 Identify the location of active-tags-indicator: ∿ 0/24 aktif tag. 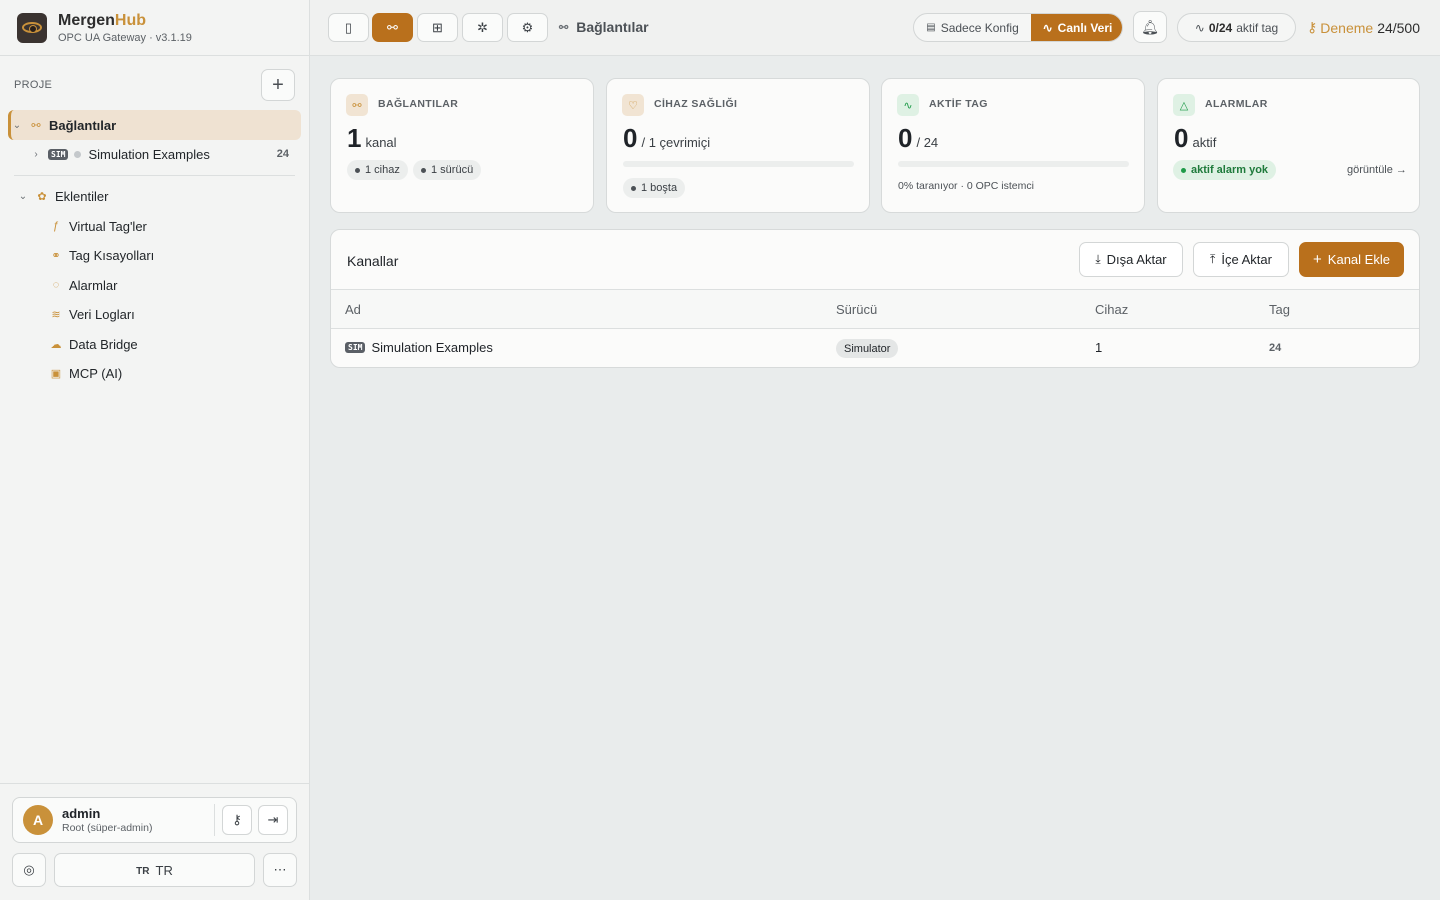
(1236, 27).